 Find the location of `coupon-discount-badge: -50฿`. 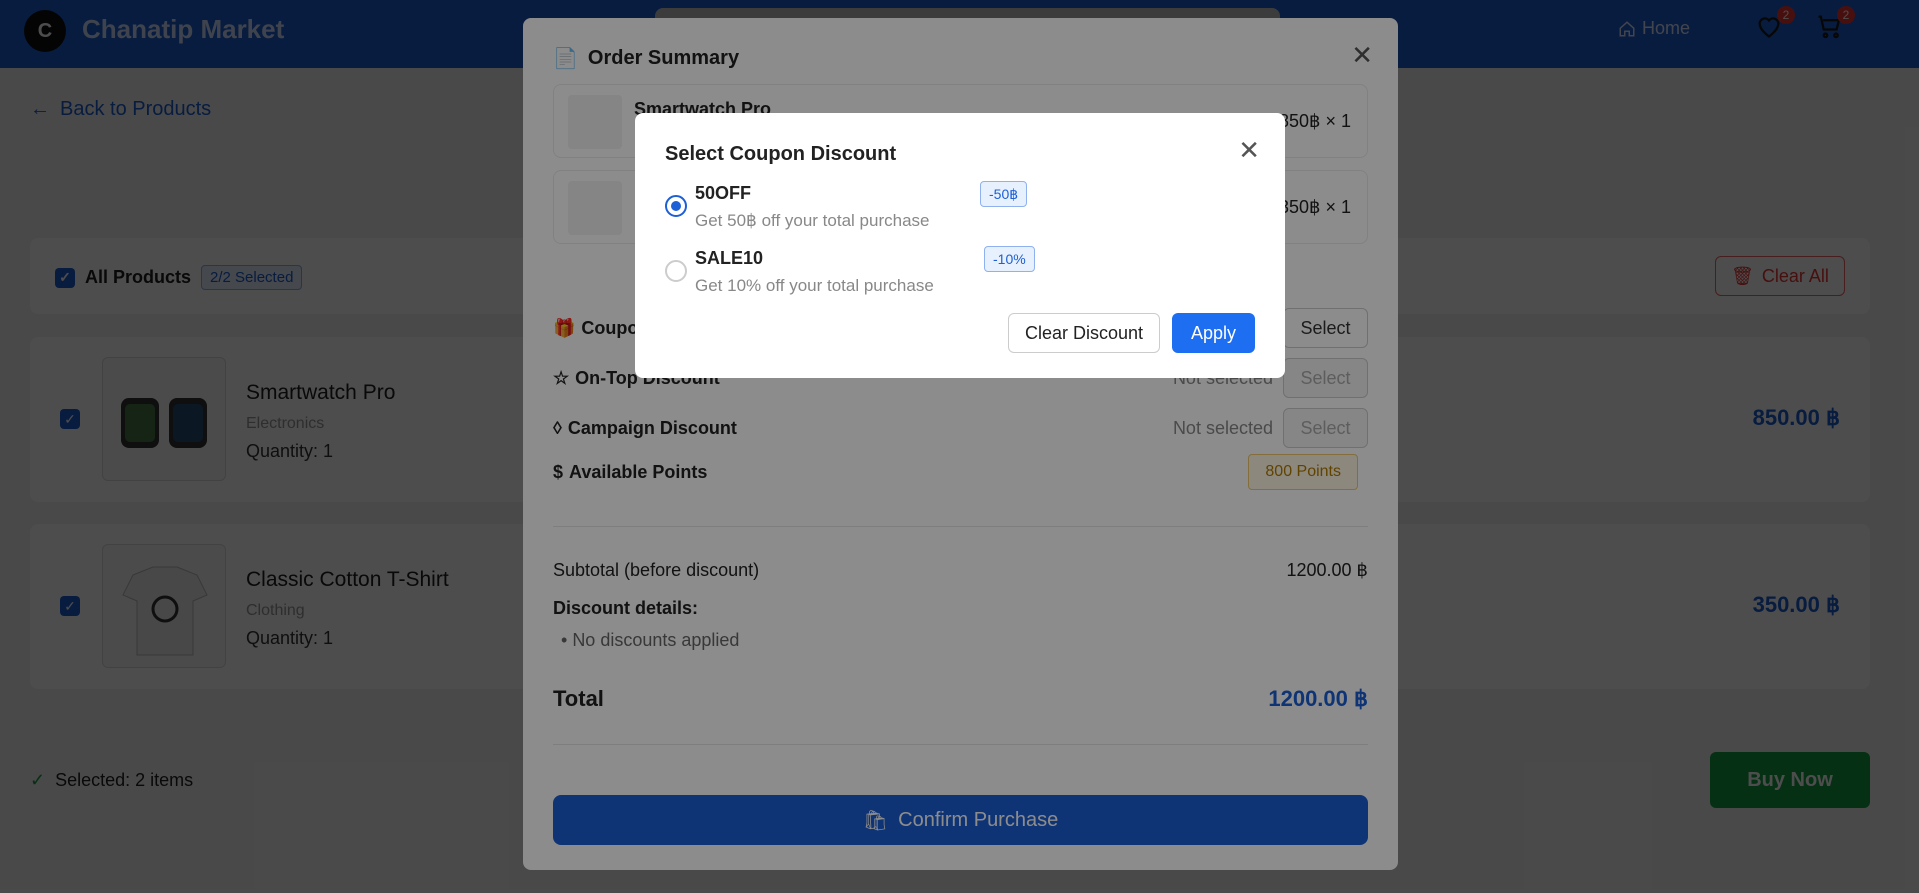

coupon-discount-badge: -50฿ is located at coordinates (1004, 194).